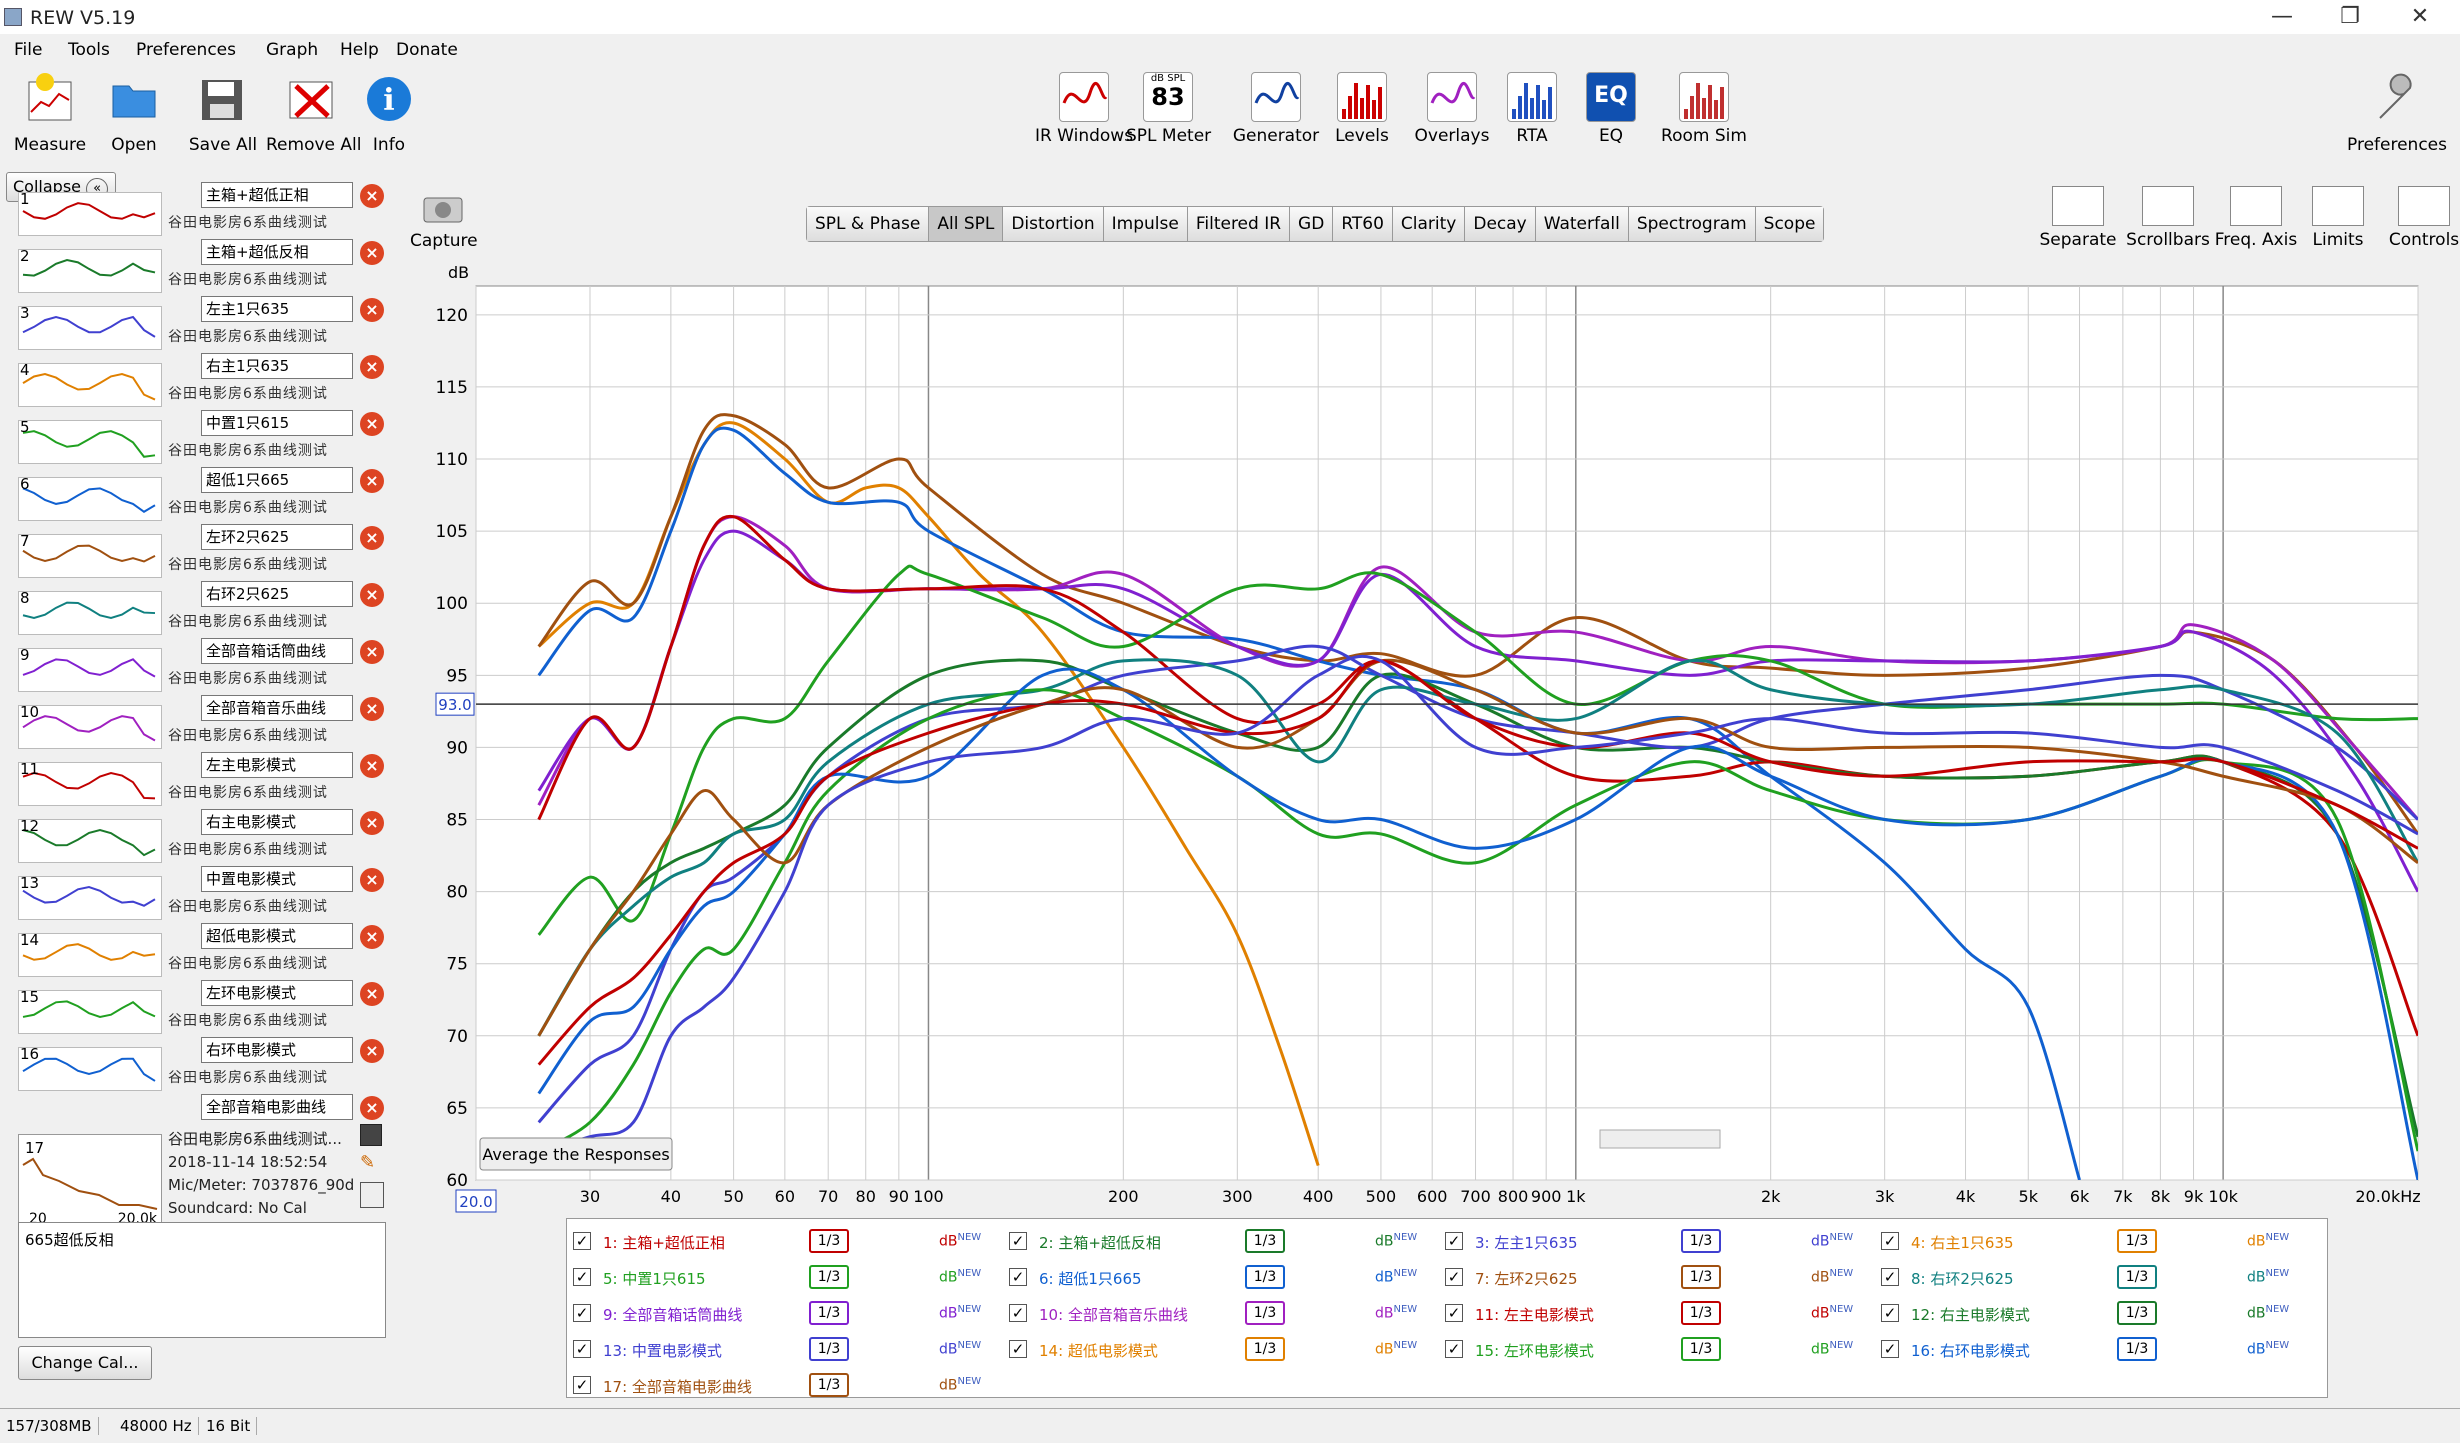 The width and height of the screenshot is (2460, 1443). Describe the element at coordinates (2422, 218) in the screenshot. I see `controls-button: Controls` at that location.